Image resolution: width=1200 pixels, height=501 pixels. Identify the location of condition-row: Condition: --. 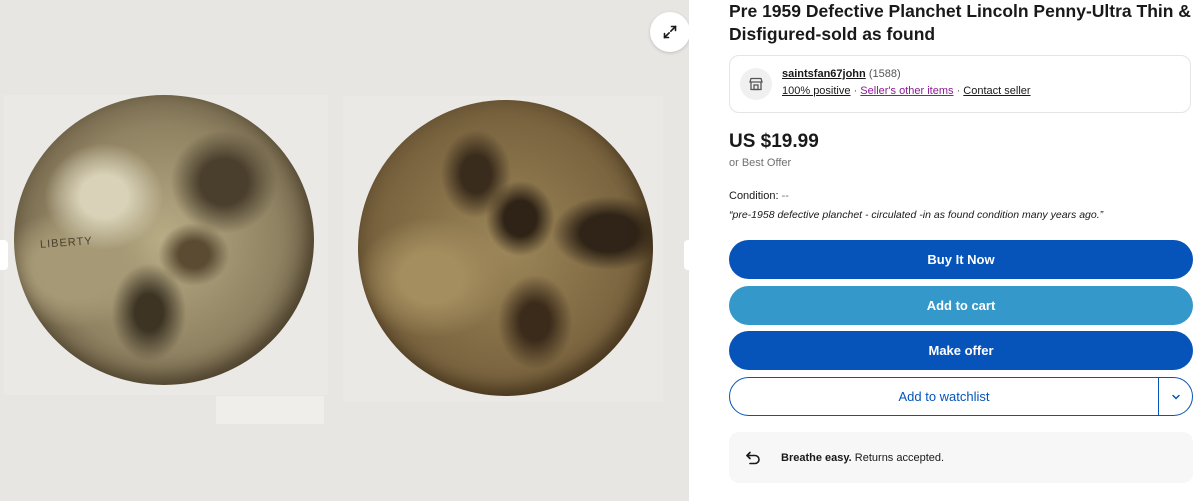
(759, 196).